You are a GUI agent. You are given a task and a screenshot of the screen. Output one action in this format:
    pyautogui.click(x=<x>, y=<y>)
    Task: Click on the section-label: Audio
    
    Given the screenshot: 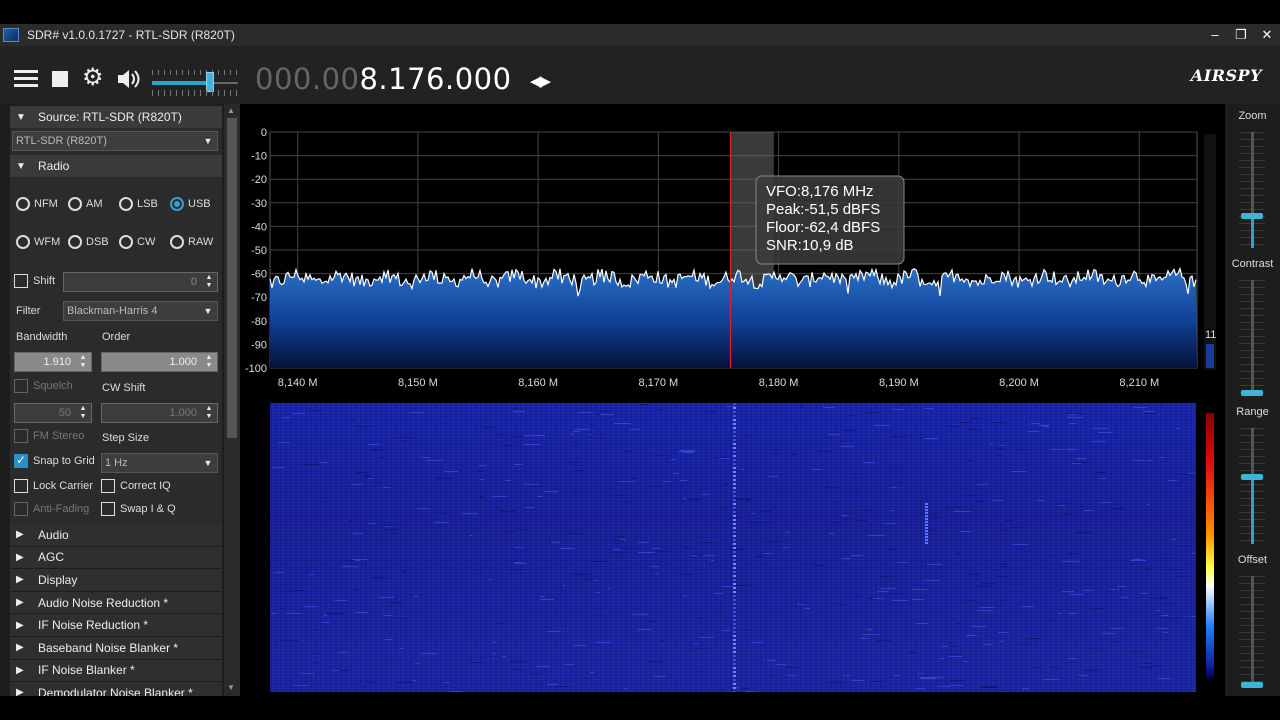 What is the action you would take?
    pyautogui.click(x=53, y=534)
    